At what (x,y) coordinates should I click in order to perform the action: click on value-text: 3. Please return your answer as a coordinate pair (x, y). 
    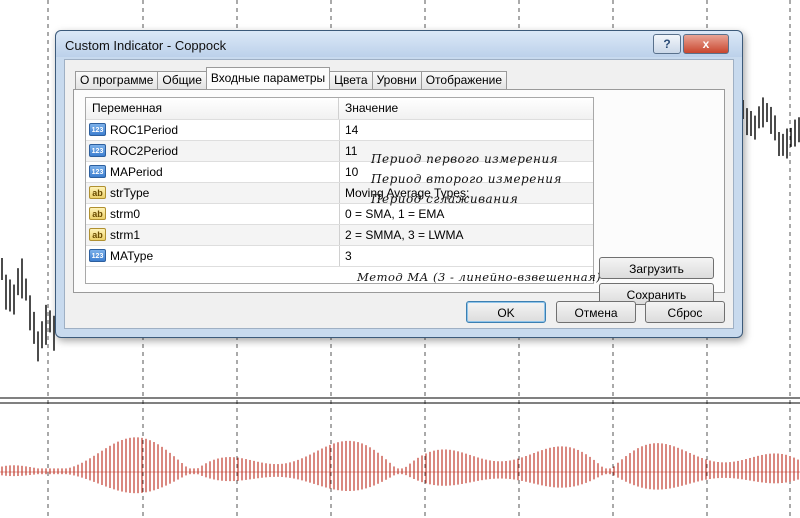
    Looking at the image, I should click on (348, 256).